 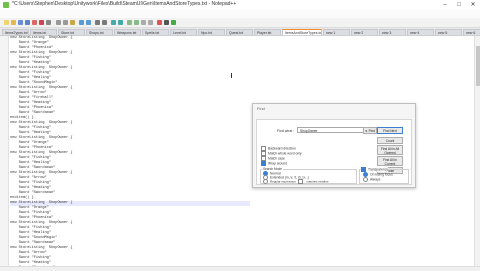 What do you see at coordinates (166, 22) in the screenshot?
I see `stop-macro-icon` at bounding box center [166, 22].